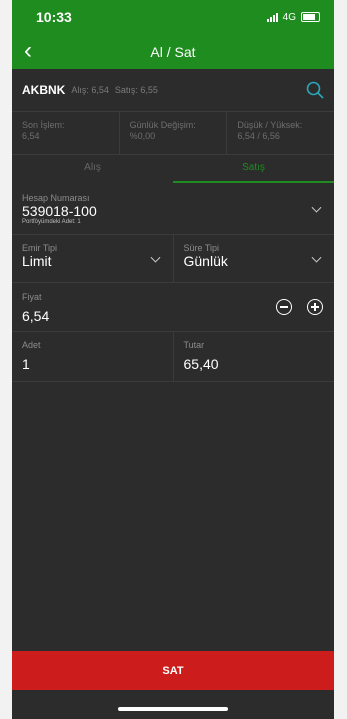  I want to click on search-icon, so click(315, 90).